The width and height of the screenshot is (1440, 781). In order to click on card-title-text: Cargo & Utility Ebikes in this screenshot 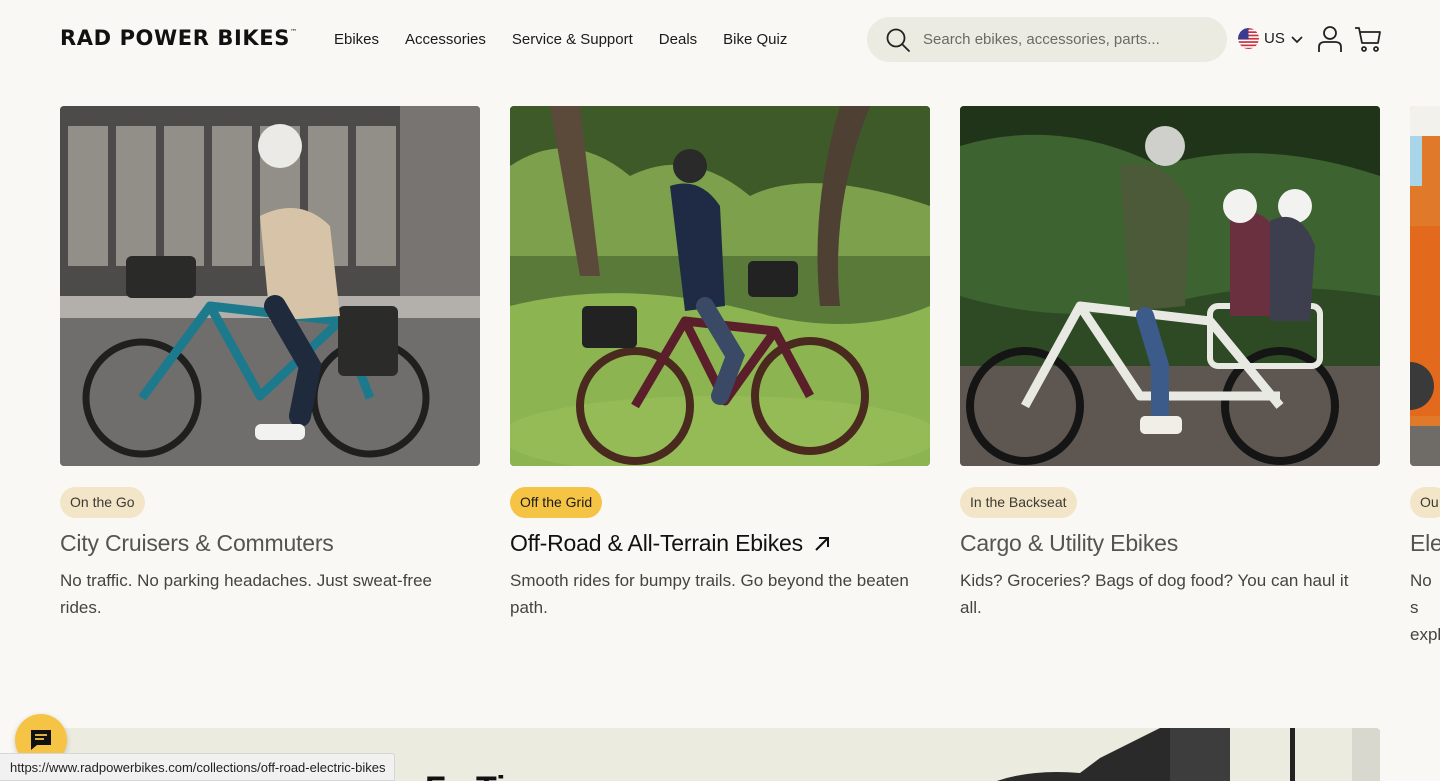, I will do `click(1069, 543)`.